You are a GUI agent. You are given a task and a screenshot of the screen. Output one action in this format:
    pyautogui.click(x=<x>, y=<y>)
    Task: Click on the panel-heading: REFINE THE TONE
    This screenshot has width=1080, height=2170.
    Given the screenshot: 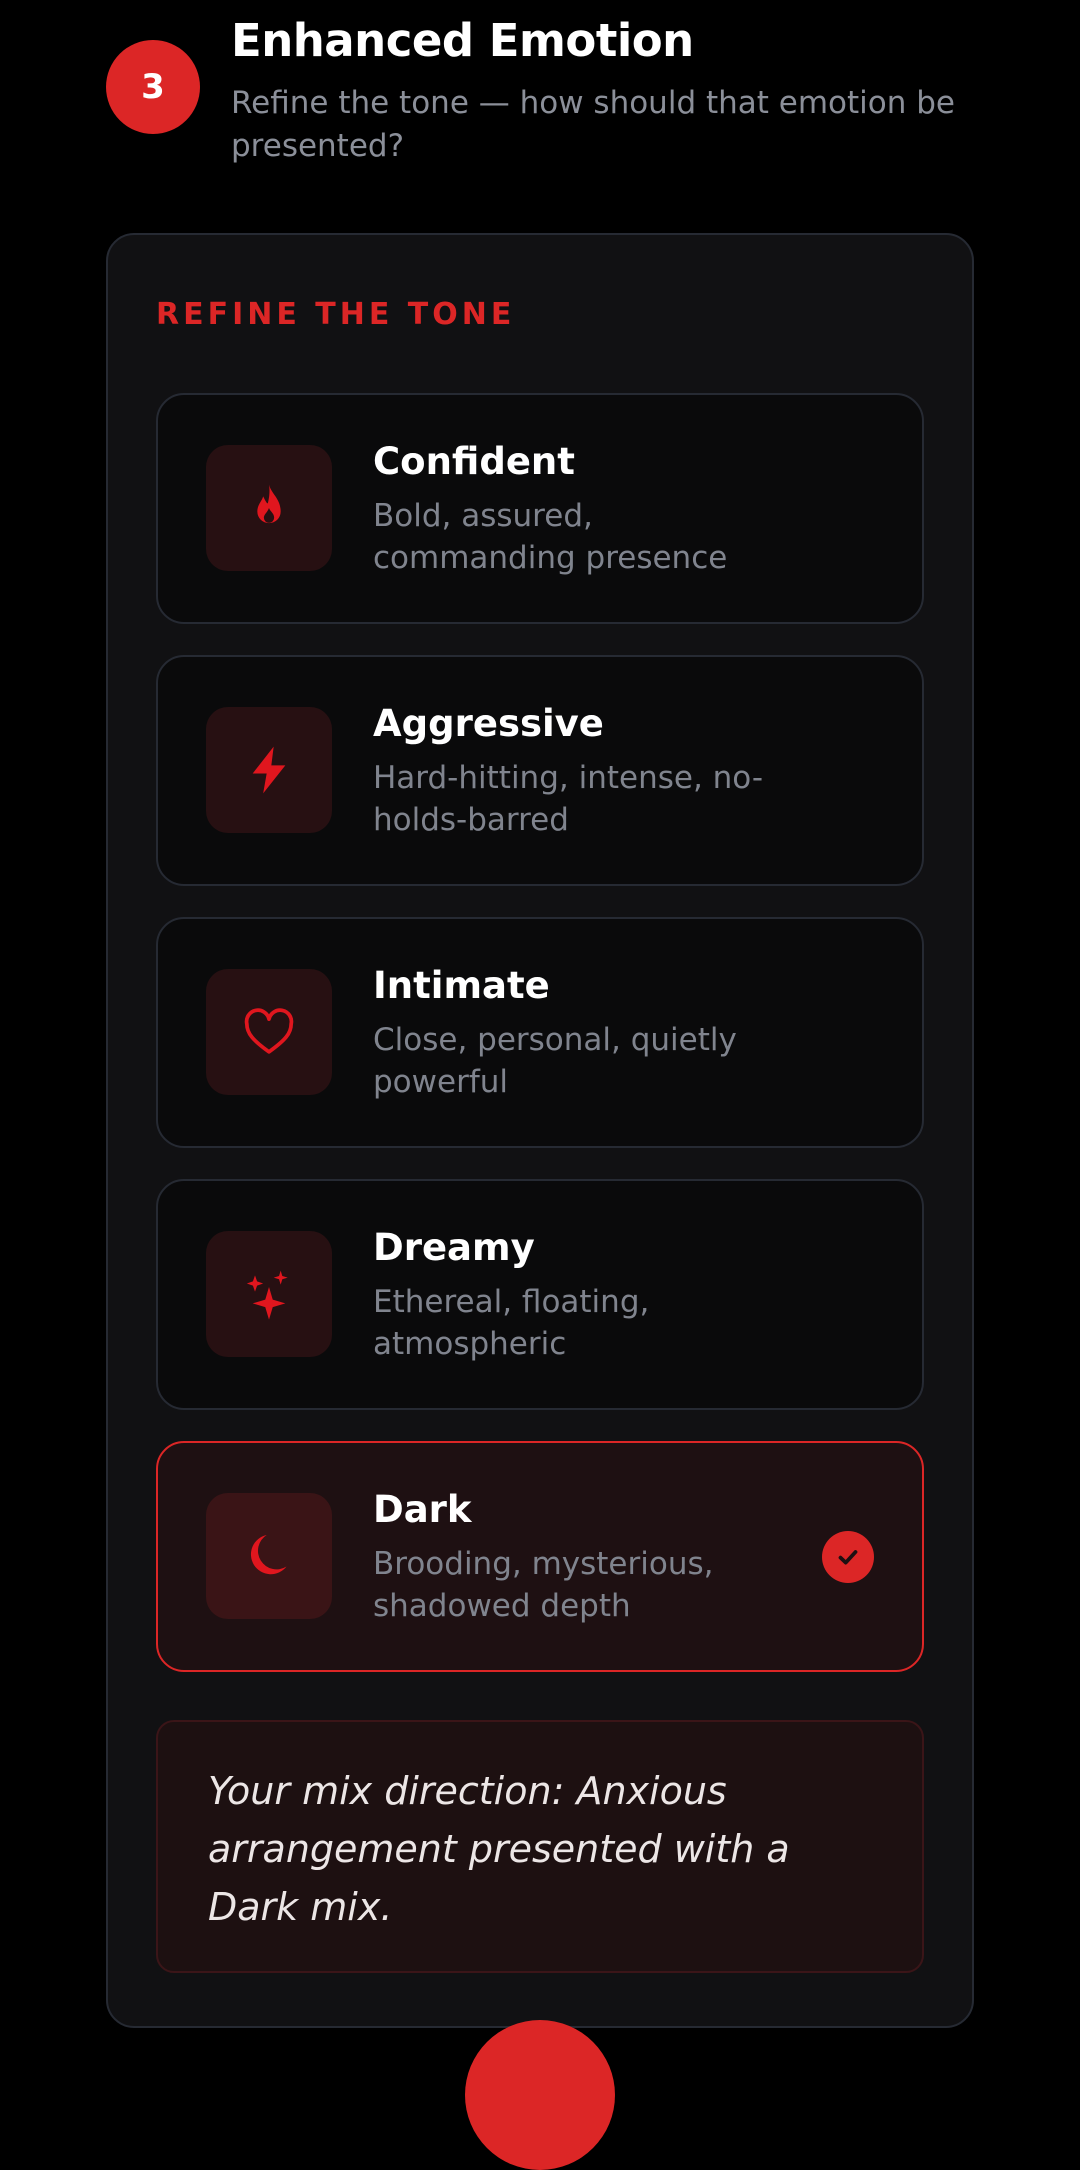 What is the action you would take?
    pyautogui.click(x=336, y=314)
    